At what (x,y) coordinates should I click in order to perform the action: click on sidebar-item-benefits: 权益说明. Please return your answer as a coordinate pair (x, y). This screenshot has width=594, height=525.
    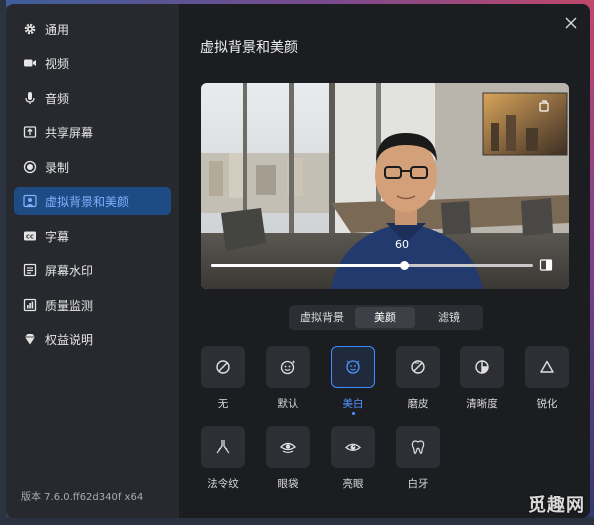
    Looking at the image, I should click on (92, 339).